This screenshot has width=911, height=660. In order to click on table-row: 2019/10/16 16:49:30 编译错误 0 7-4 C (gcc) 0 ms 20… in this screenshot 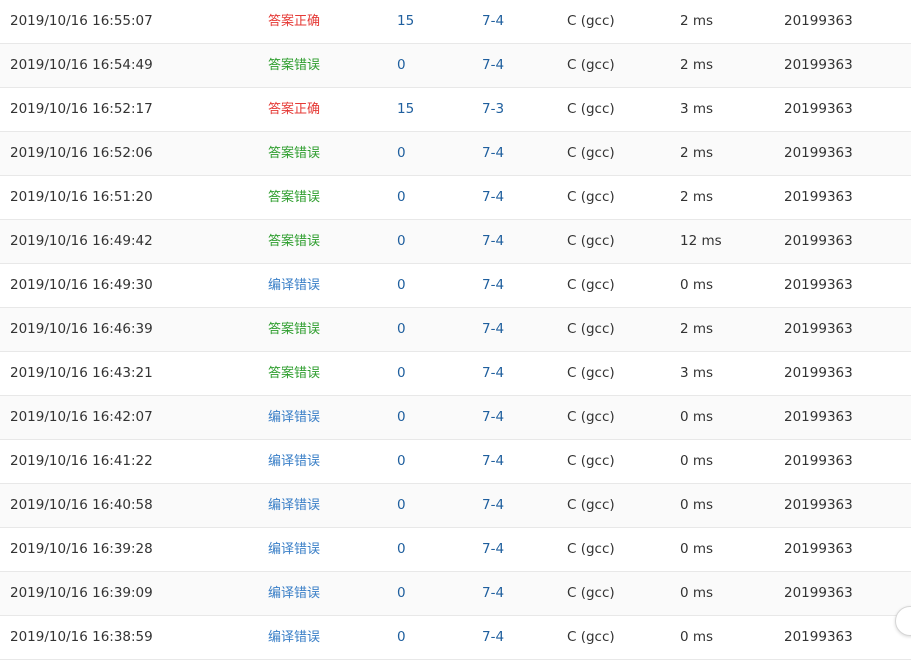, I will do `click(455, 286)`.